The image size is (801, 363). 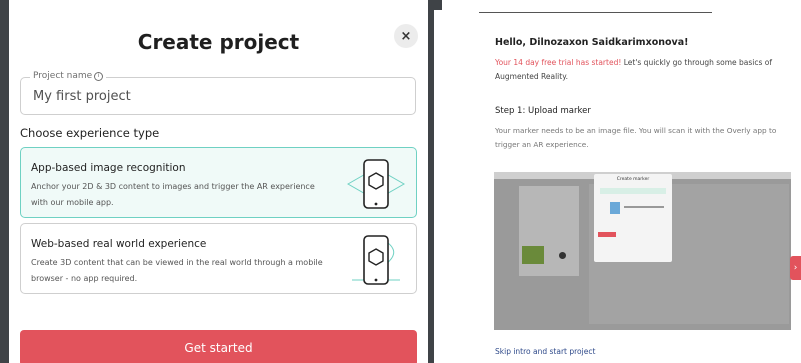 What do you see at coordinates (376, 260) in the screenshot?
I see `phone-world-anchor-icon` at bounding box center [376, 260].